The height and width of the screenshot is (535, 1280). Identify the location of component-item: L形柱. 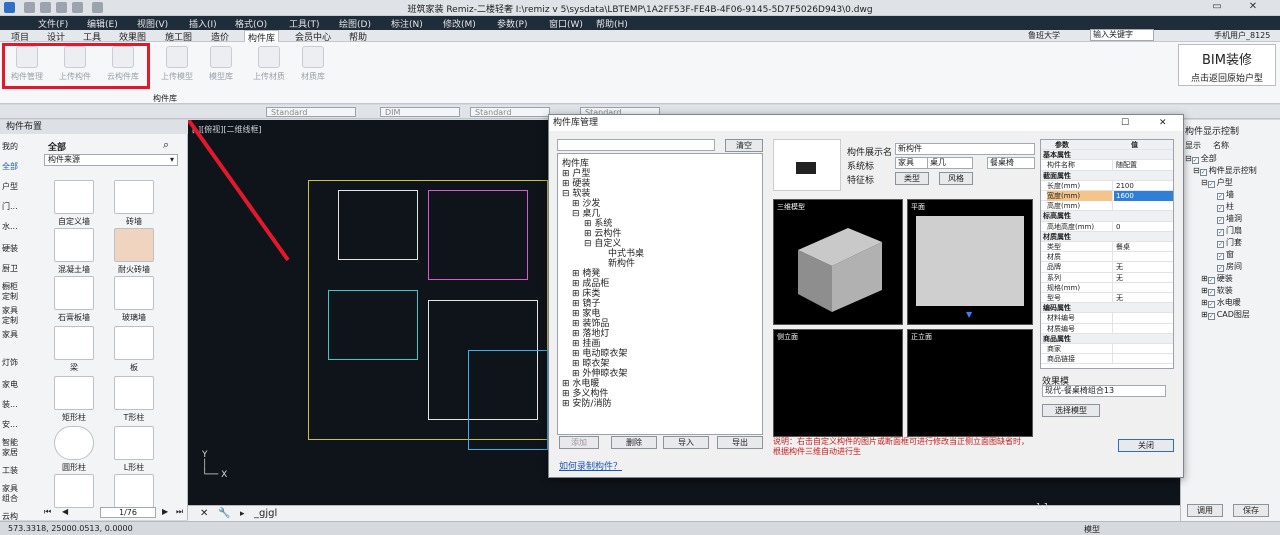
(134, 449).